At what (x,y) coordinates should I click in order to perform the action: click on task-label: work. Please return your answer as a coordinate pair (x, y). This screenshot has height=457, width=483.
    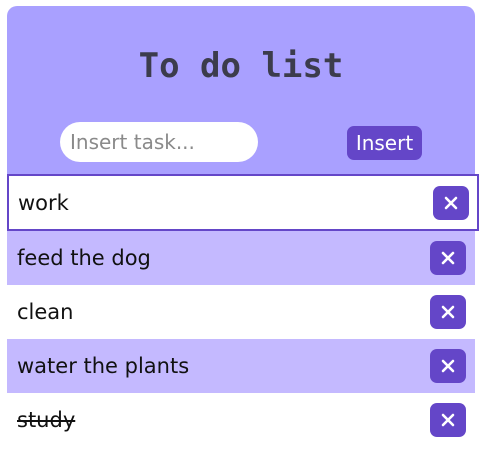
    Looking at the image, I should click on (43, 202).